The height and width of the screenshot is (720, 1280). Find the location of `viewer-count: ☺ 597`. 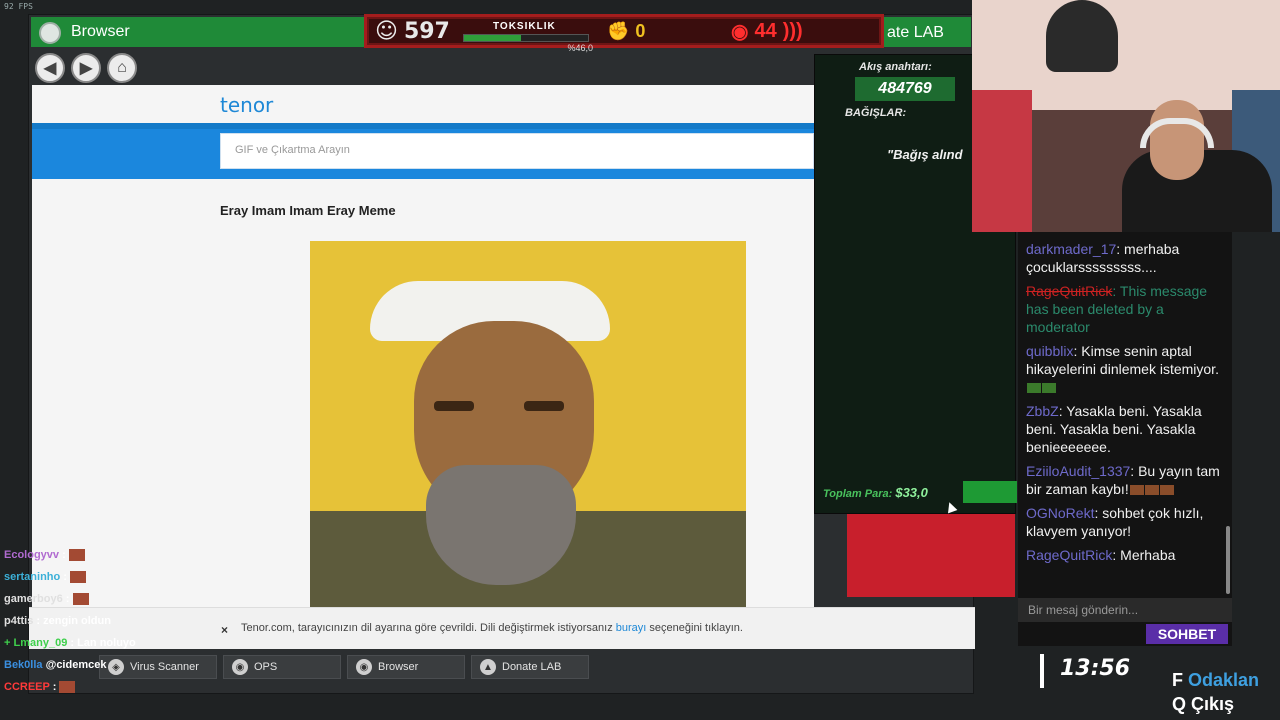

viewer-count: ☺ 597 is located at coordinates (412, 31).